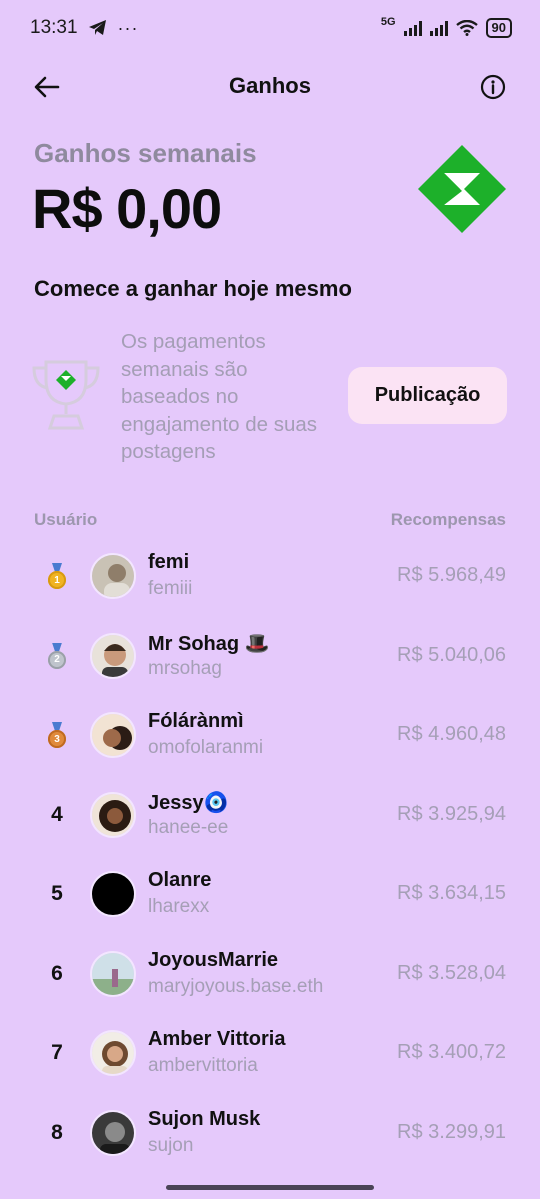 Image resolution: width=540 pixels, height=1199 pixels. Describe the element at coordinates (57, 656) in the screenshot. I see `rank-medal-silver-icon: 2` at that location.